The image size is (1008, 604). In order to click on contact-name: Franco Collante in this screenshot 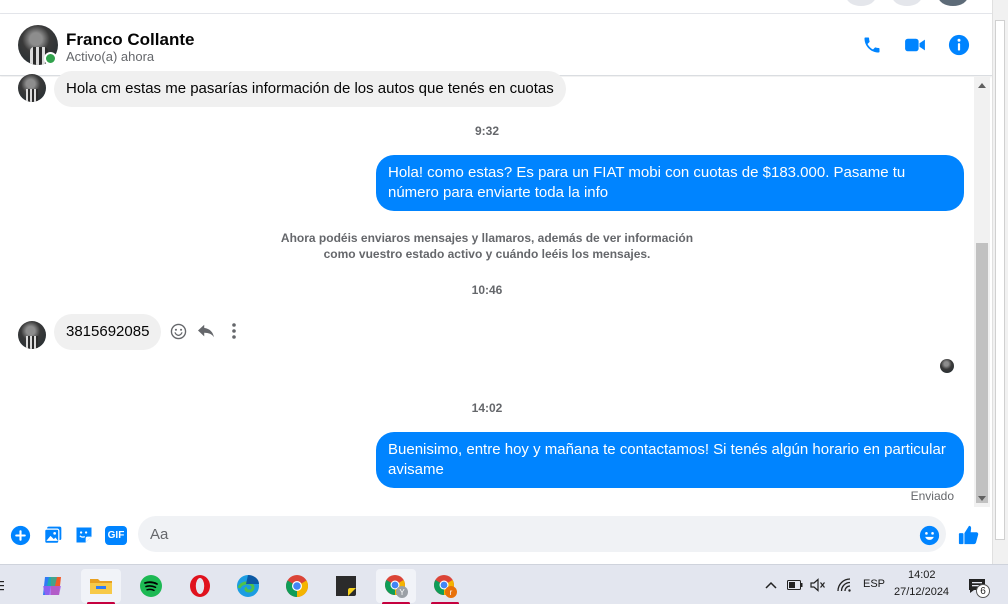, I will do `click(130, 40)`.